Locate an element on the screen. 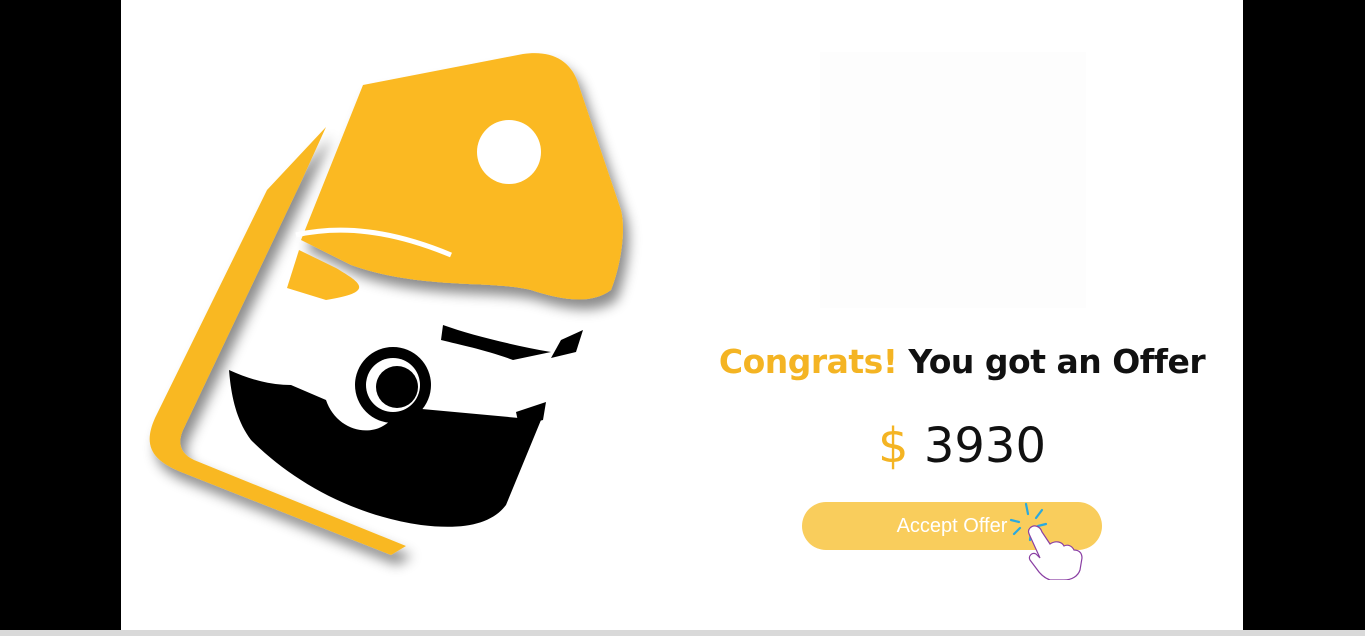 This screenshot has height=636, width=1365. bottom-strip is located at coordinates (682, 633).